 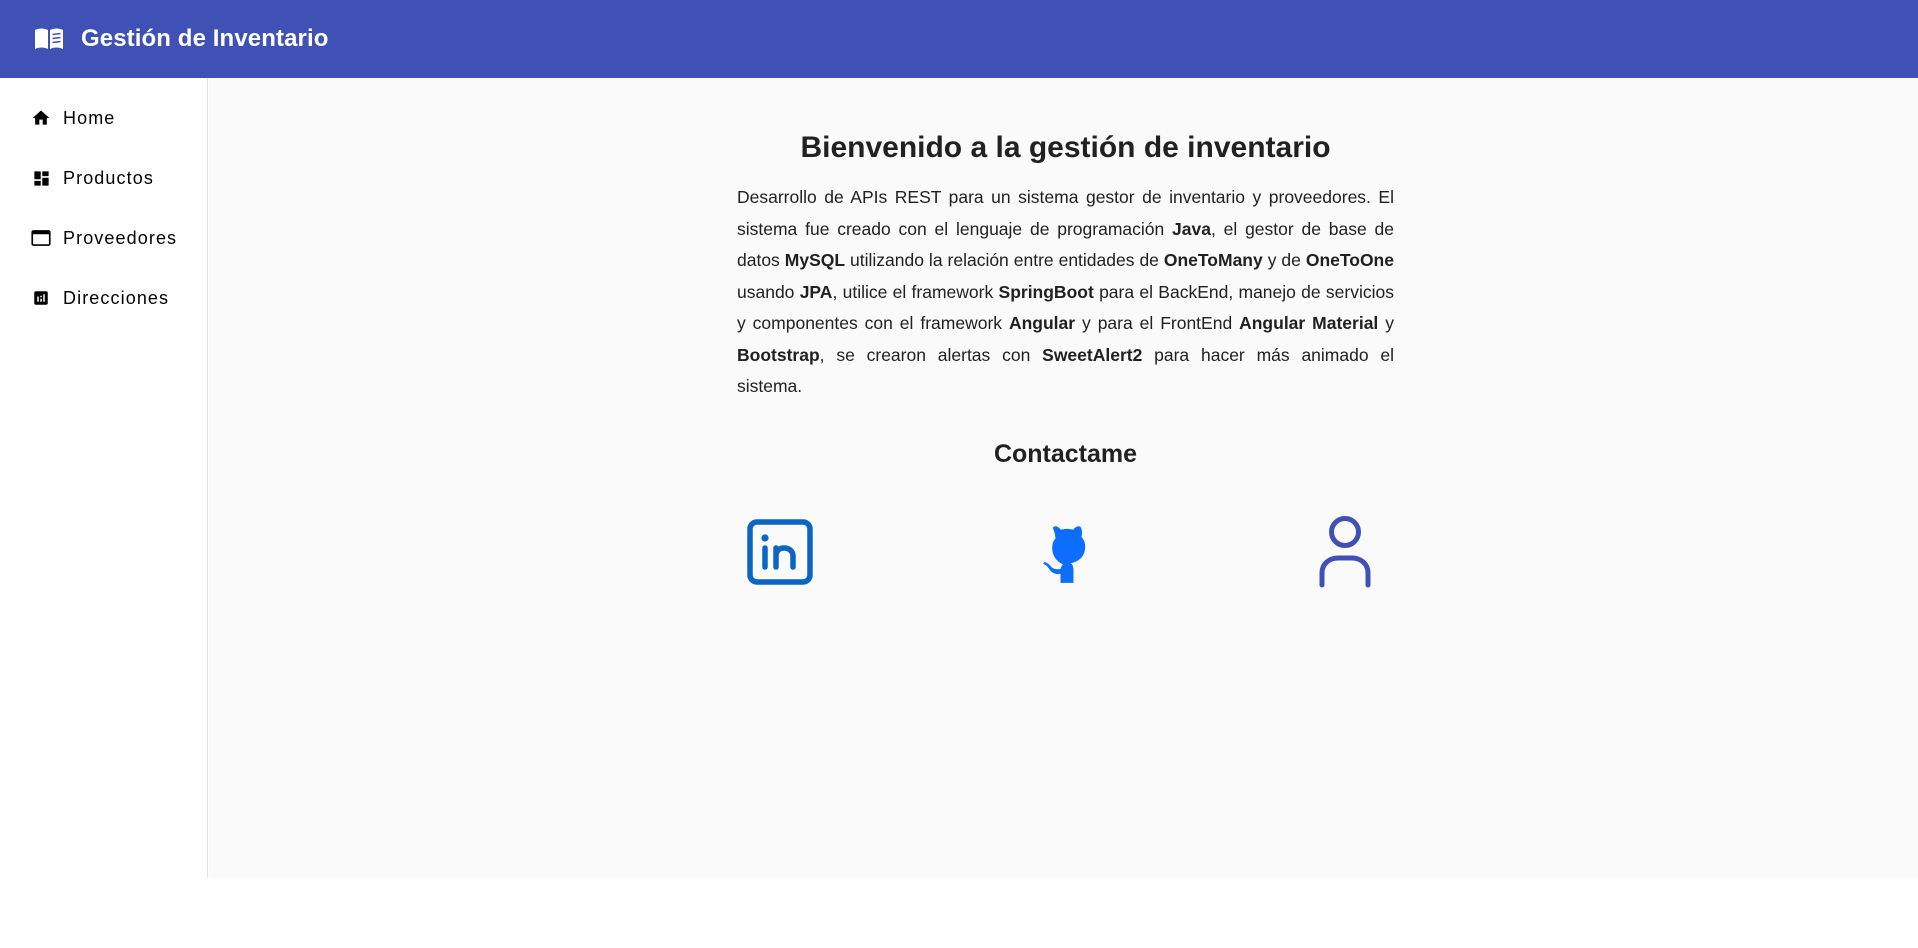 I want to click on dashboard-icon, so click(x=41, y=178).